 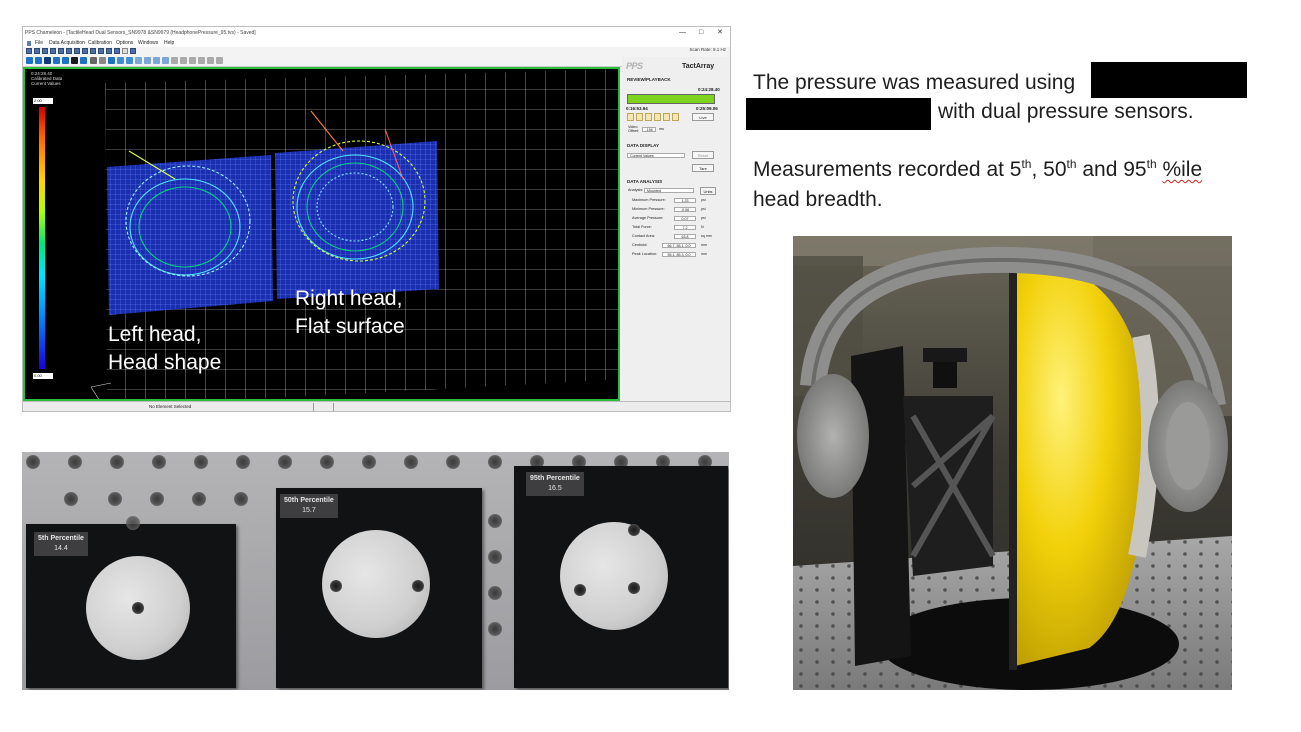 I want to click on review-header: REVIEW/PLAYBACK, so click(x=649, y=79).